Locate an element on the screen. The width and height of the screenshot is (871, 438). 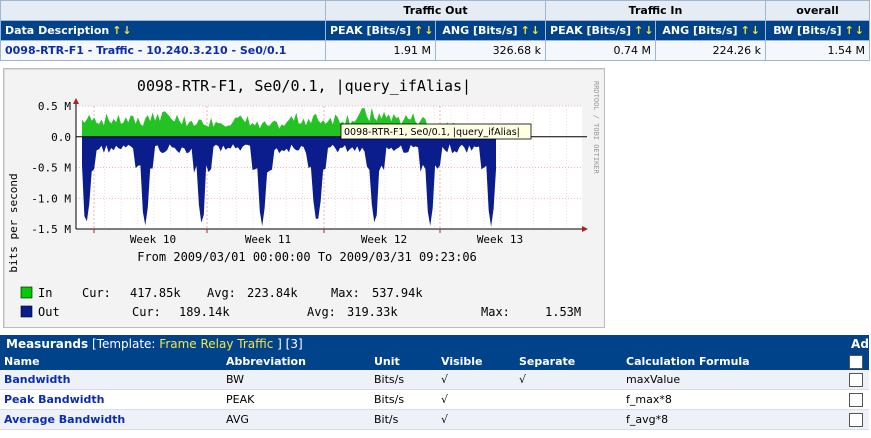
in-avg-cell: 224.26 k is located at coordinates (711, 50).